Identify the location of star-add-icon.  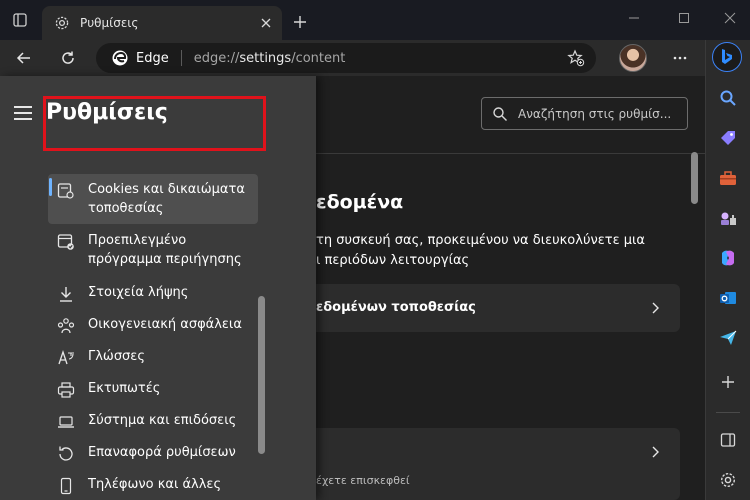
(576, 58).